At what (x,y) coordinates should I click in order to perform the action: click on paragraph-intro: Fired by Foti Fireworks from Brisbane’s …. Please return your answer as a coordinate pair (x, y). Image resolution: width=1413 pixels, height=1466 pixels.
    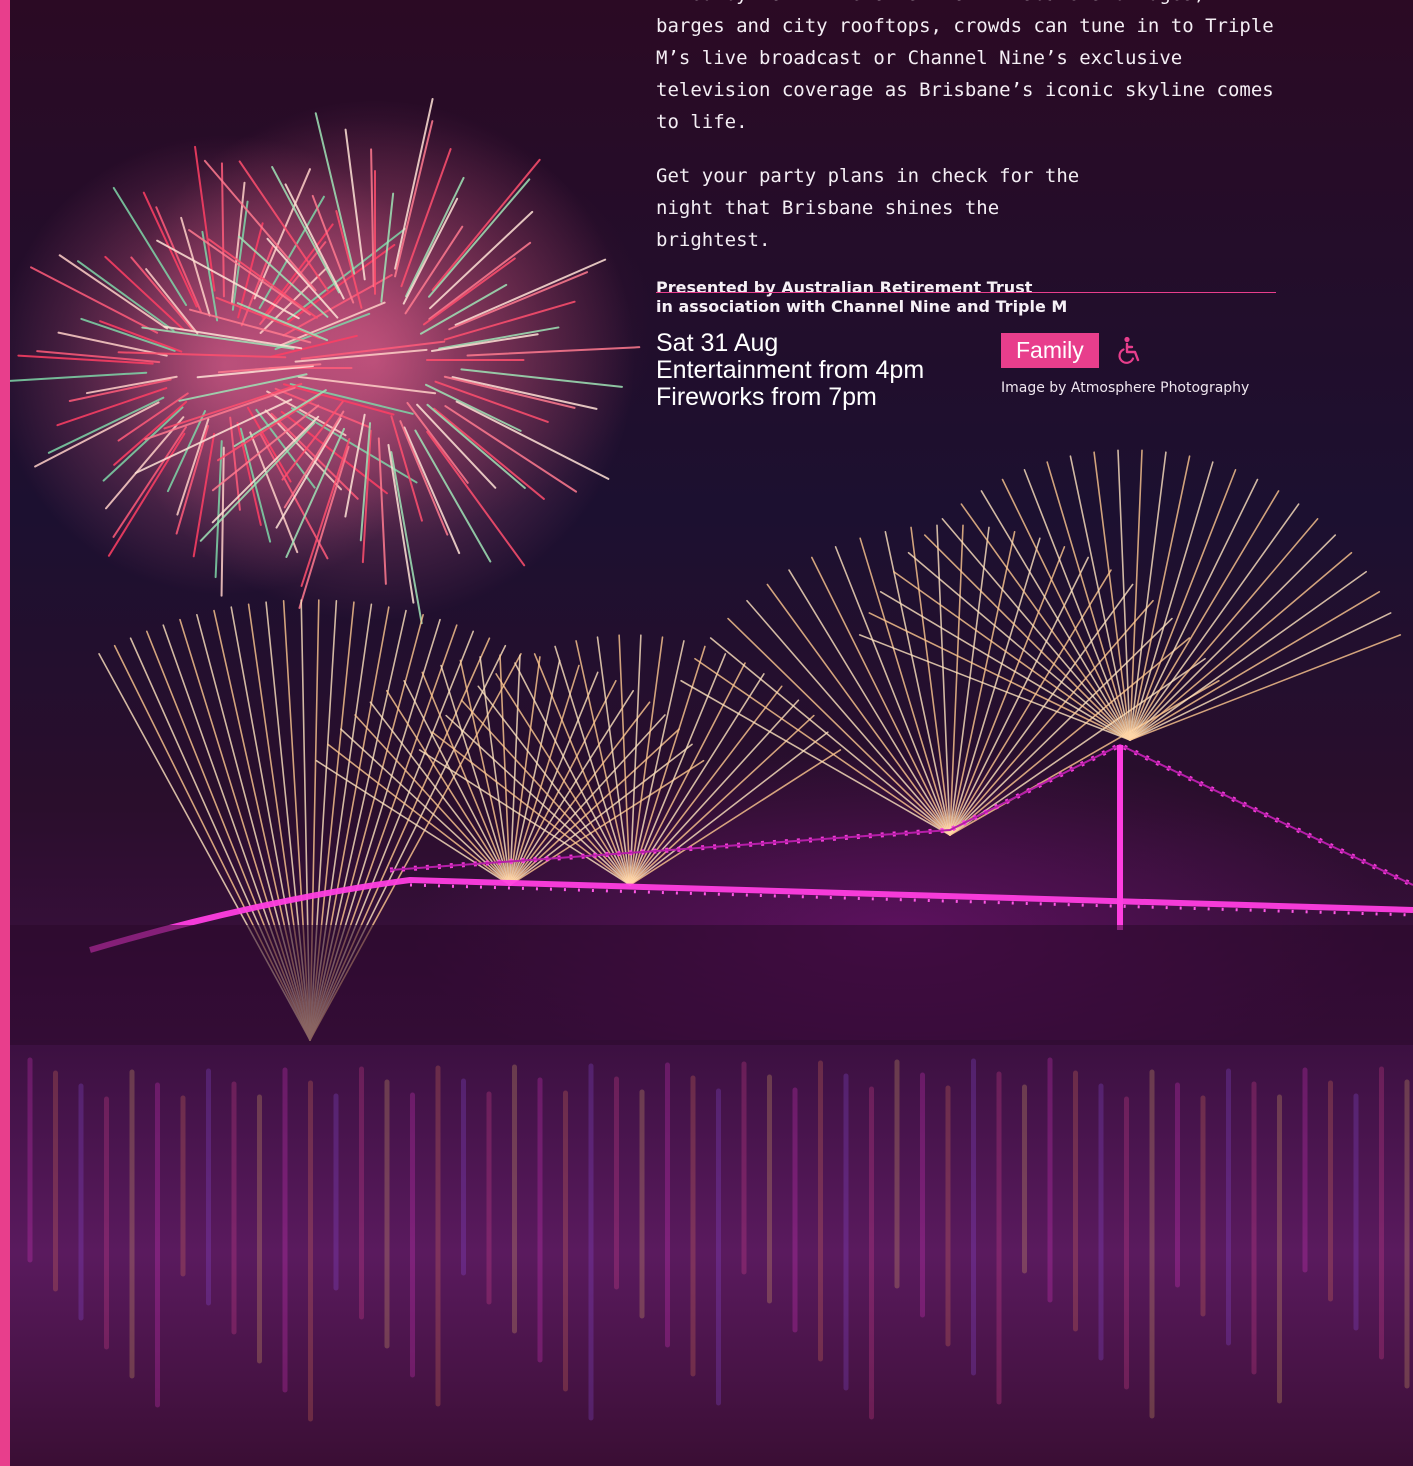
    Looking at the image, I should click on (966, 69).